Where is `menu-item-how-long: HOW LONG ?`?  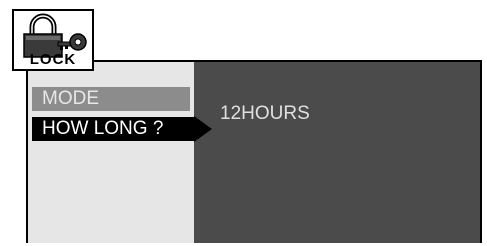
menu-item-how-long: HOW LONG ? is located at coordinates (114, 129).